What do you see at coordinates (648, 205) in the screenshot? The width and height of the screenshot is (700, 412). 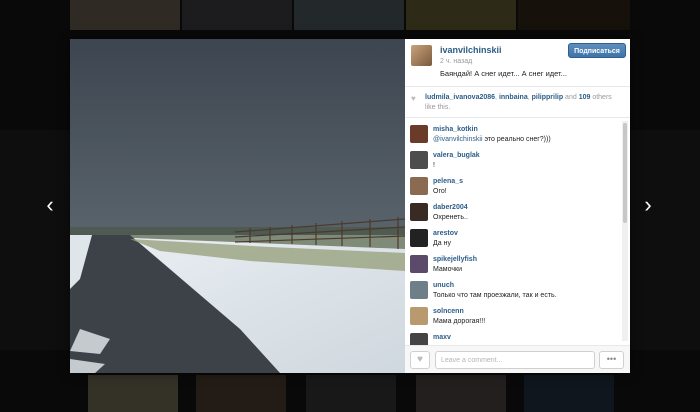 I see `chevron-right-icon: ›` at bounding box center [648, 205].